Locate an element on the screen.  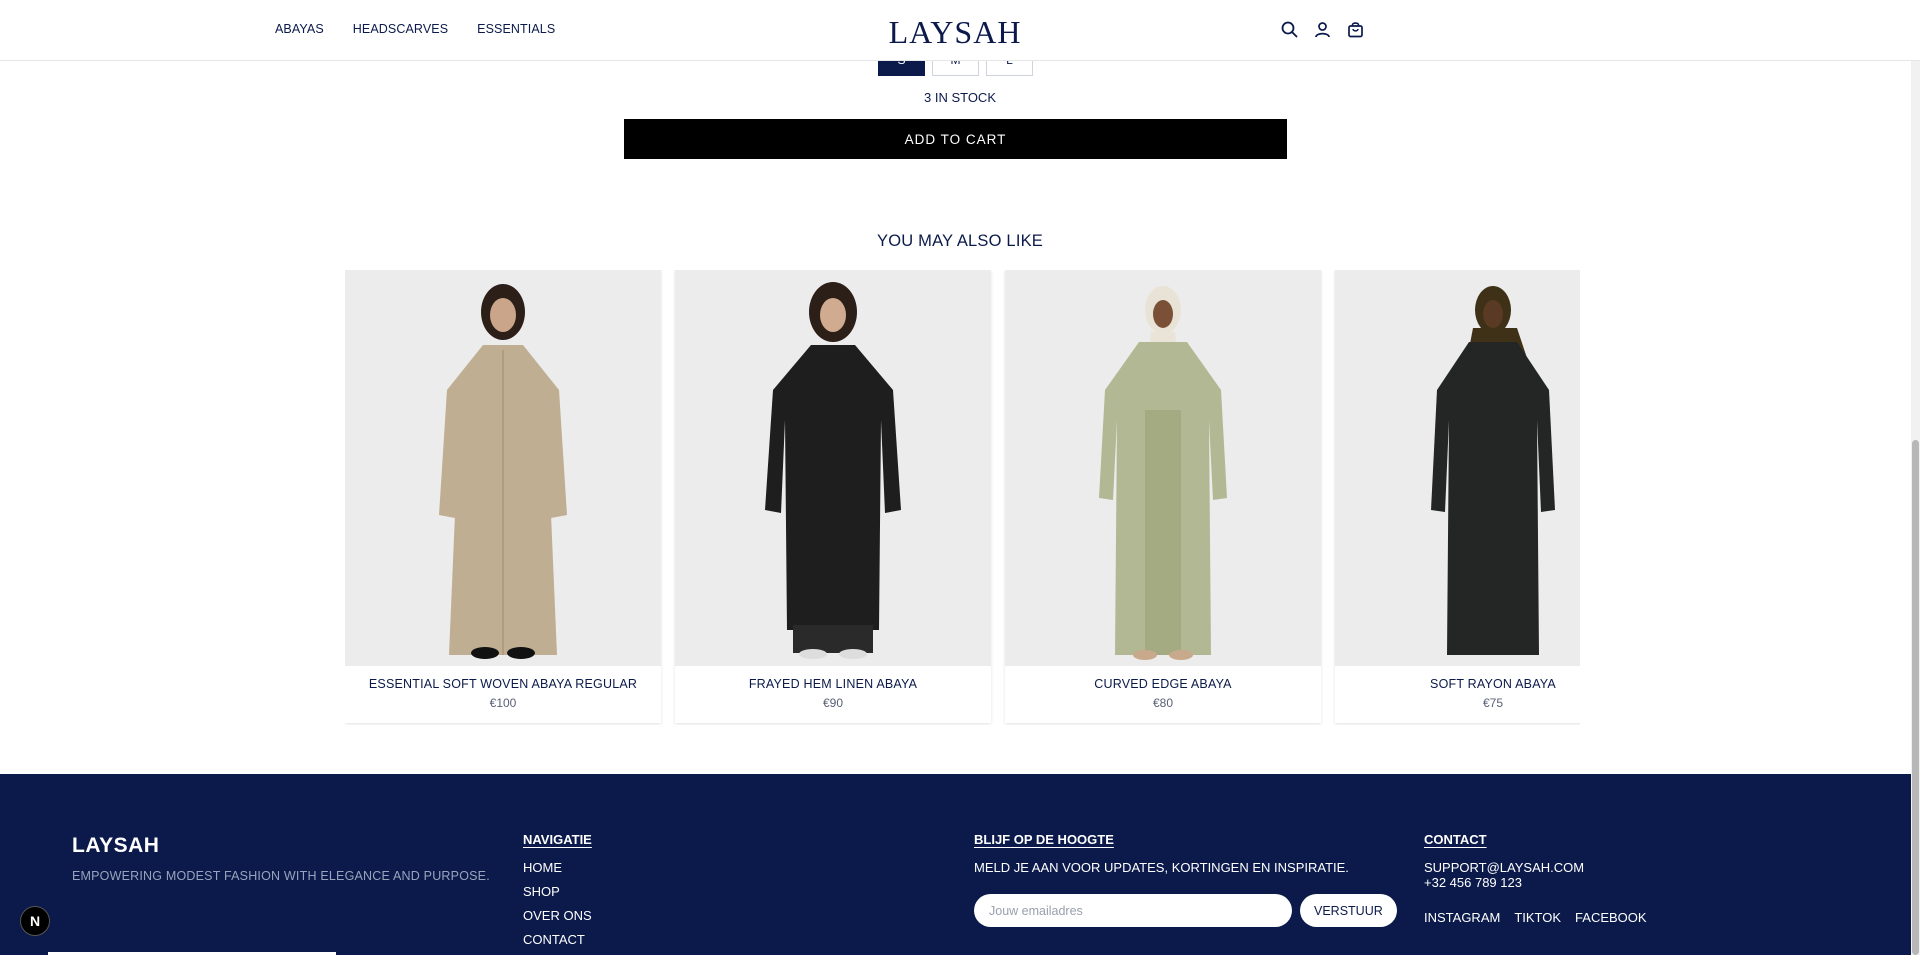
footer-link-home: HOME is located at coordinates (557, 867).